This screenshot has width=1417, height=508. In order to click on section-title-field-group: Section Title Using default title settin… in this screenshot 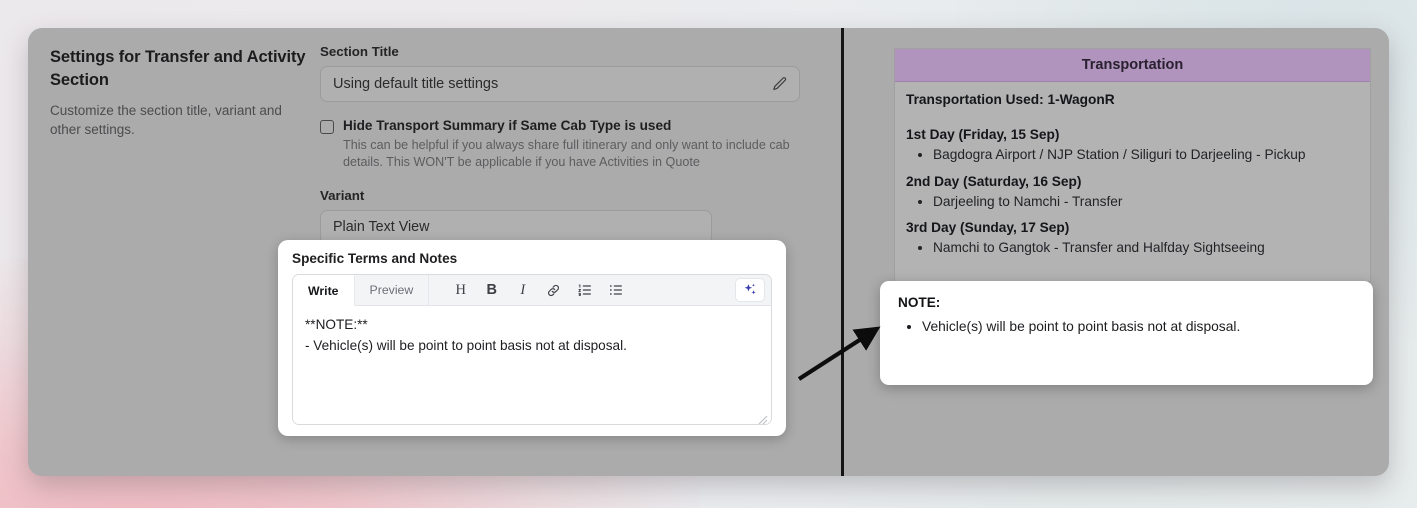, I will do `click(560, 73)`.